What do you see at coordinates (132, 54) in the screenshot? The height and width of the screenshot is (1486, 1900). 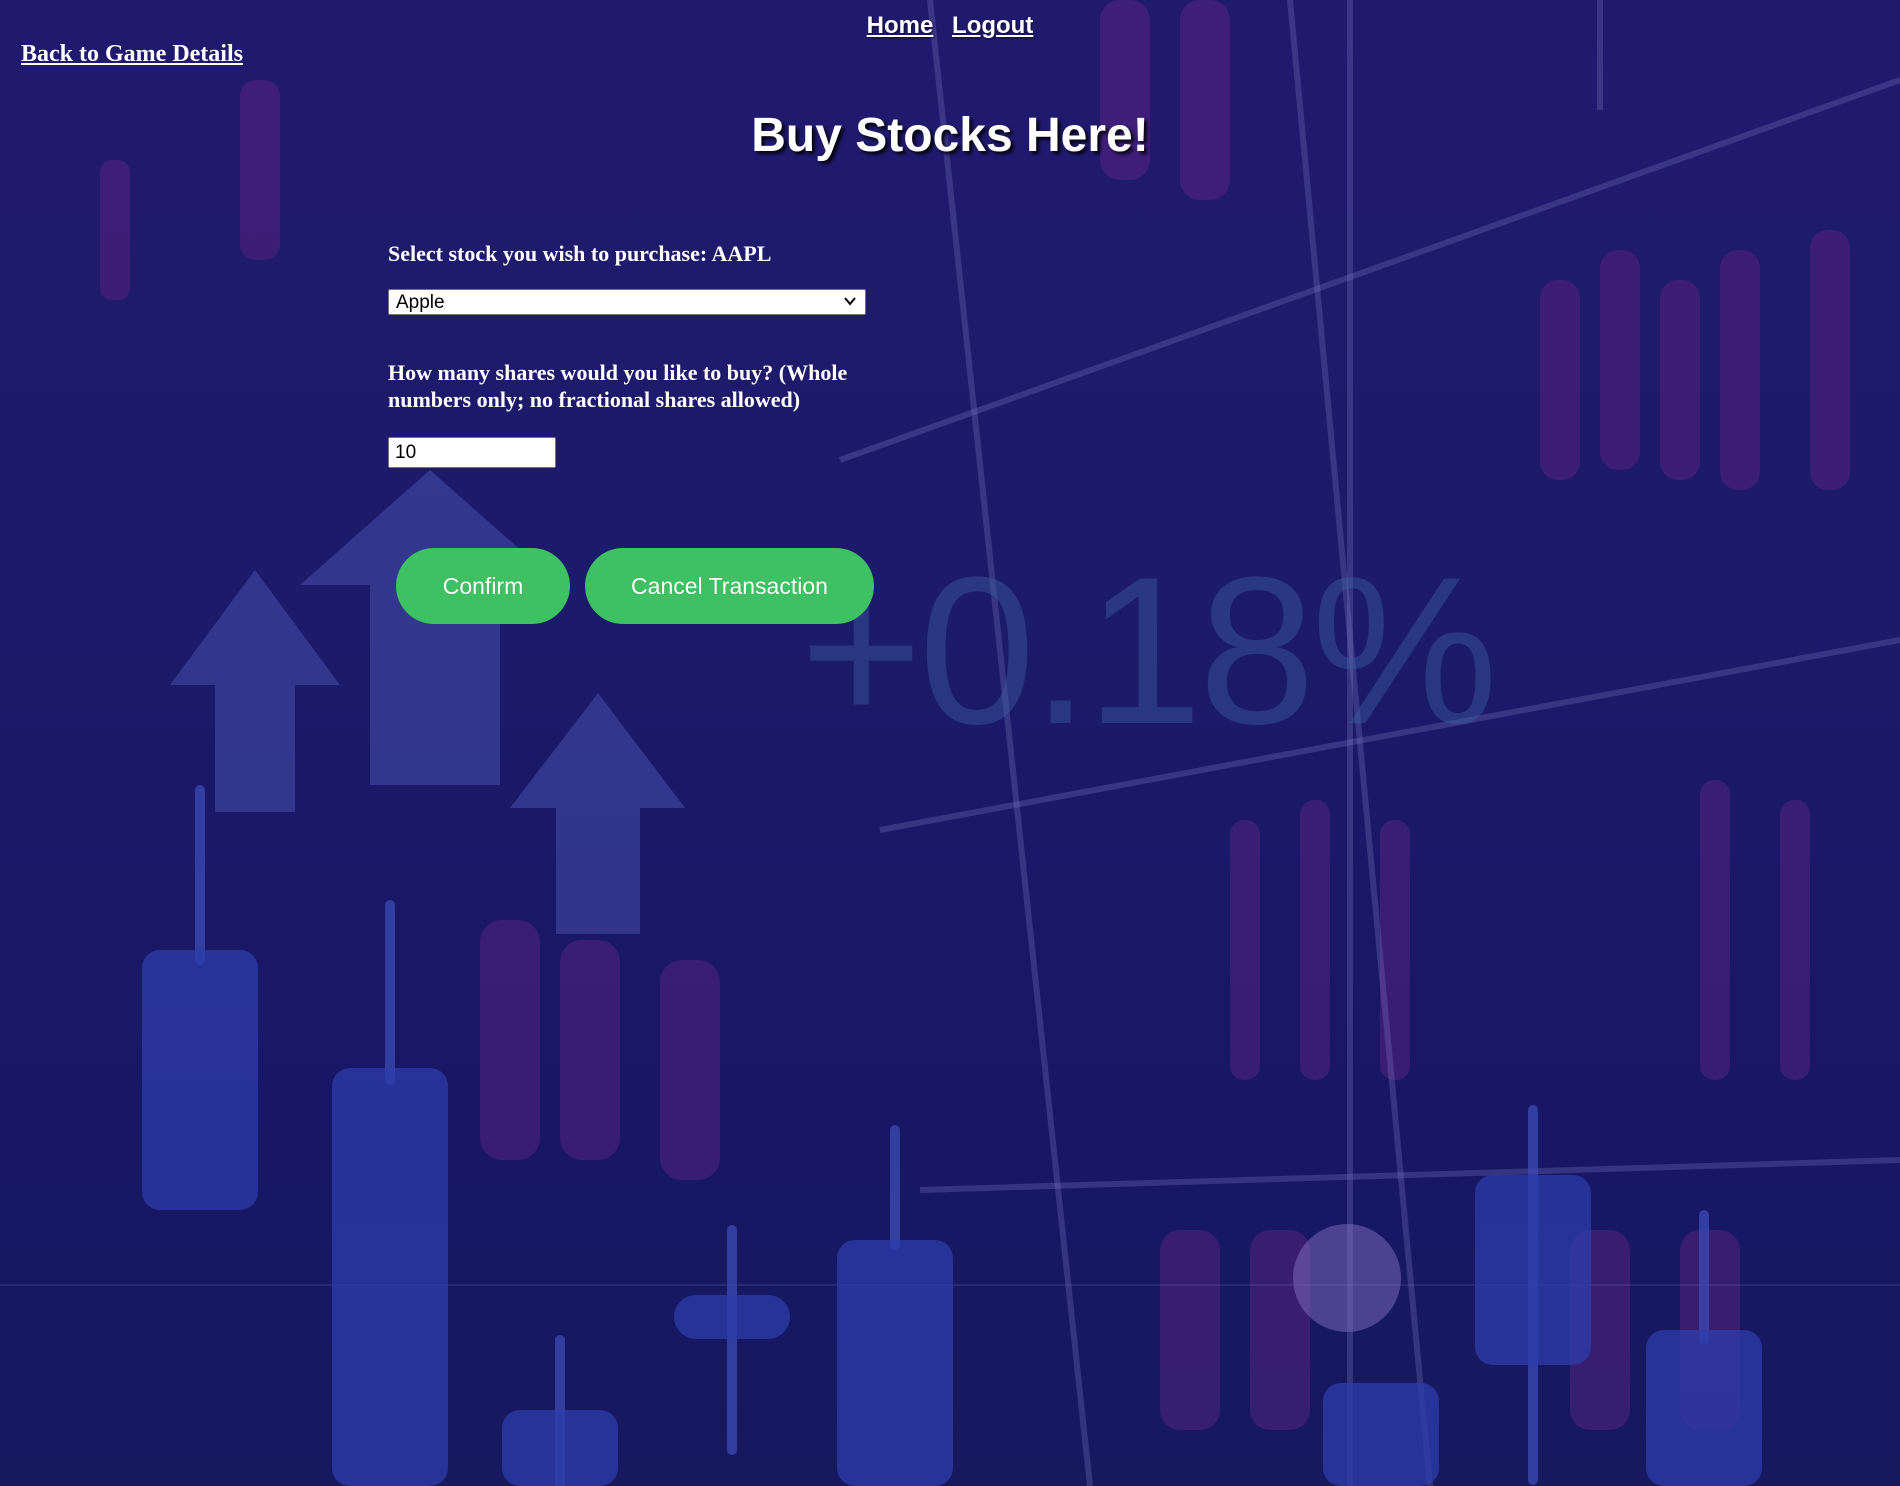 I see `back-to-game-details-link: Back to Game Details` at bounding box center [132, 54].